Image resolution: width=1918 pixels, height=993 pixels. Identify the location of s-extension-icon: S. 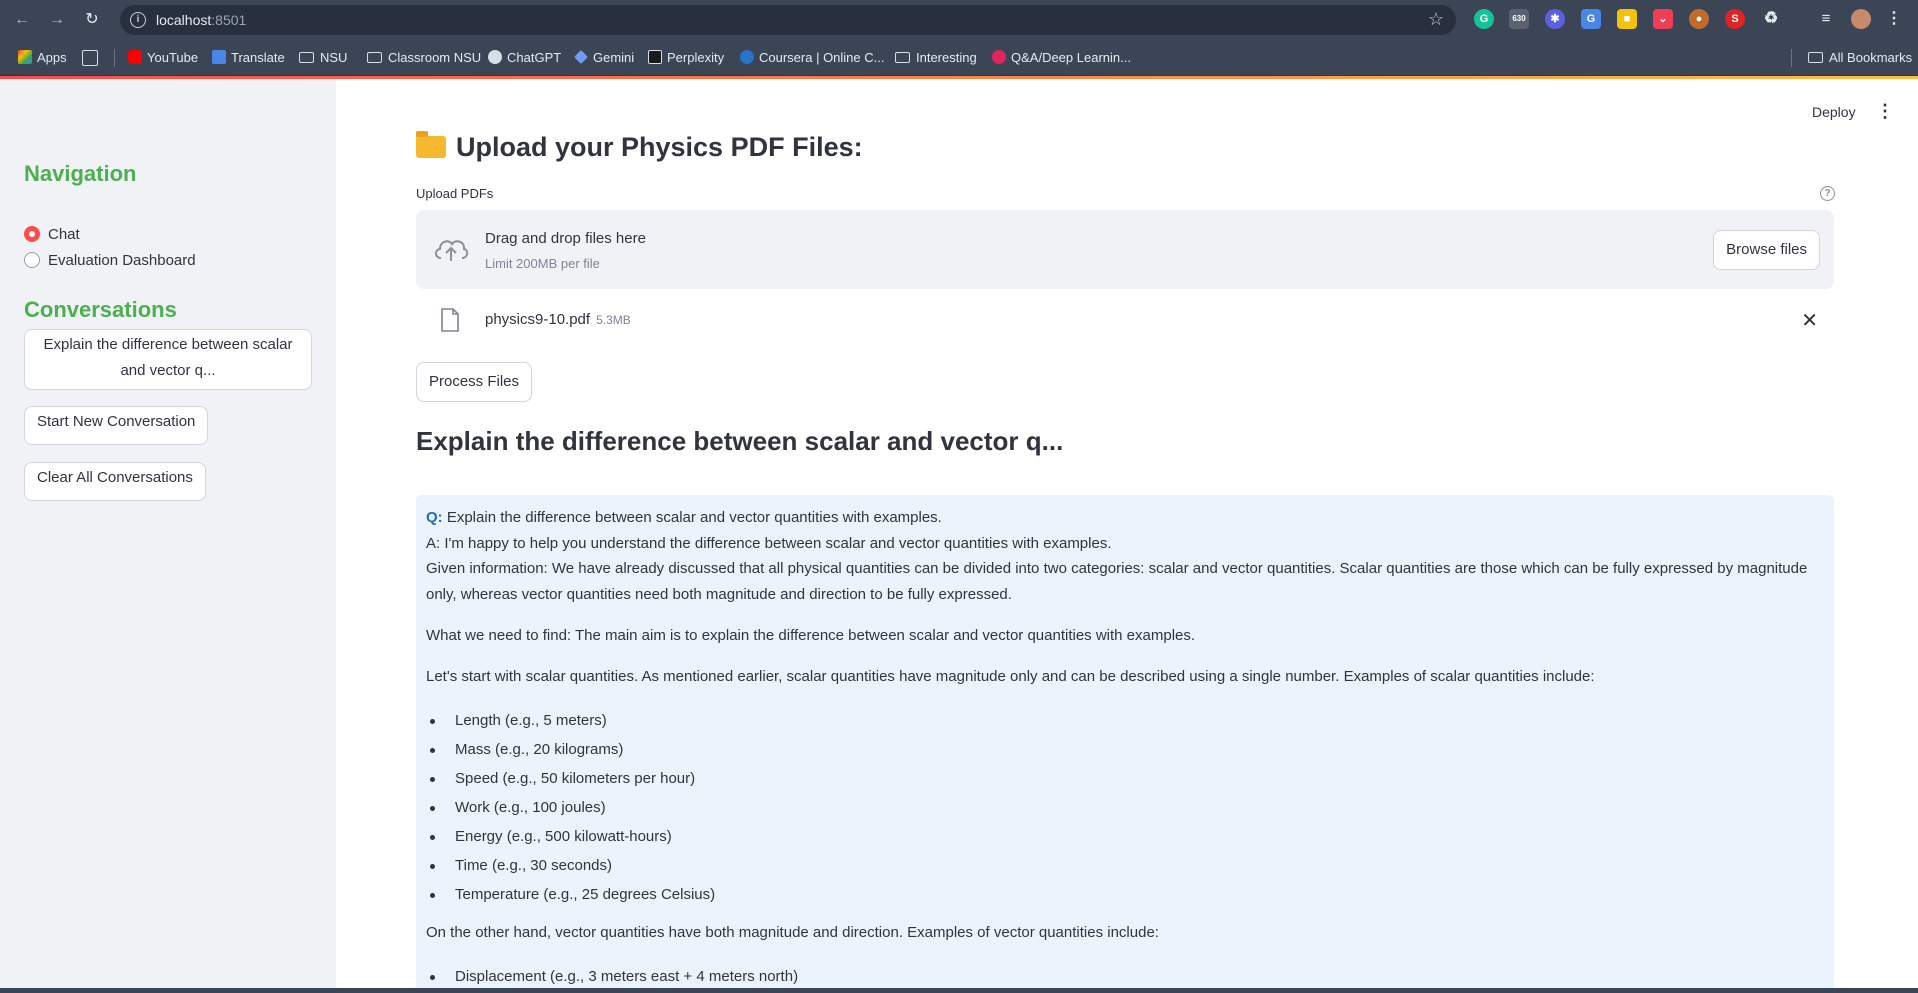
(1735, 19).